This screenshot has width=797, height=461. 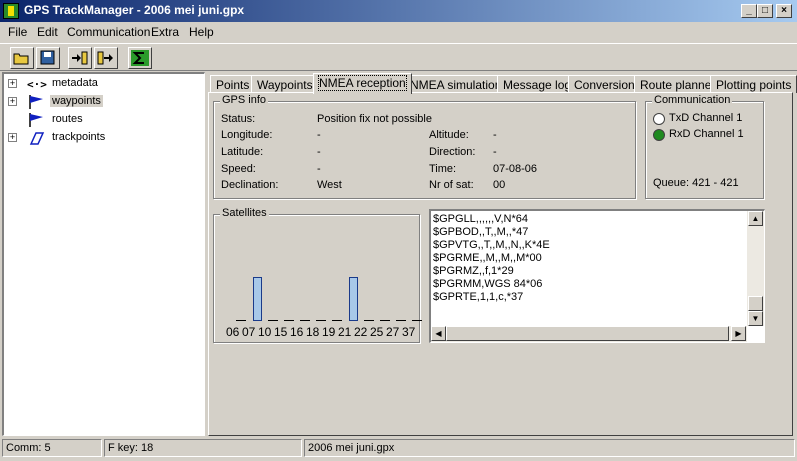 I want to click on tree-item-waypoints: + waypoints, so click(x=103, y=102).